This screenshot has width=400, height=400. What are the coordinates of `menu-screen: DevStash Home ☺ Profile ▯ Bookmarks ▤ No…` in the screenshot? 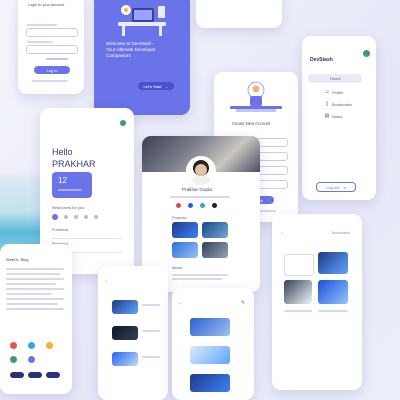 It's located at (339, 118).